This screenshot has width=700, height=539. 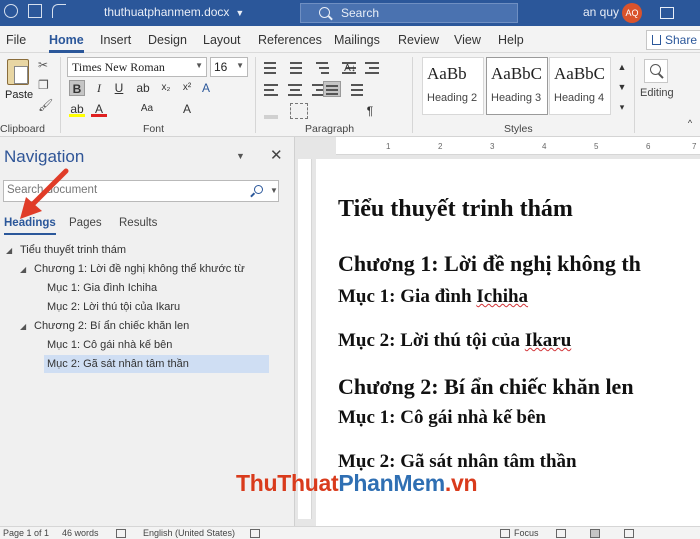 I want to click on style-sample: AaBbC, so click(x=579, y=73).